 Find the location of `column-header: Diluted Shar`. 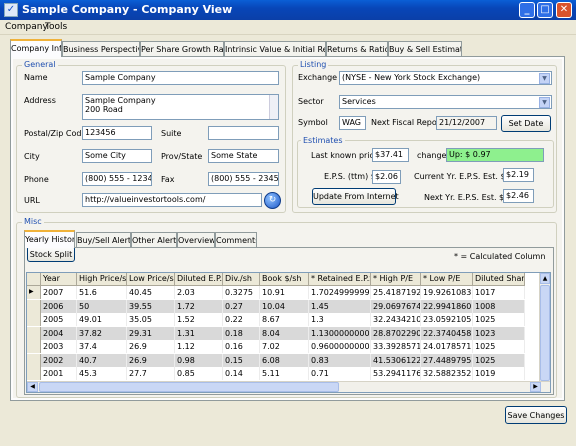

column-header: Diluted Shar is located at coordinates (499, 279).